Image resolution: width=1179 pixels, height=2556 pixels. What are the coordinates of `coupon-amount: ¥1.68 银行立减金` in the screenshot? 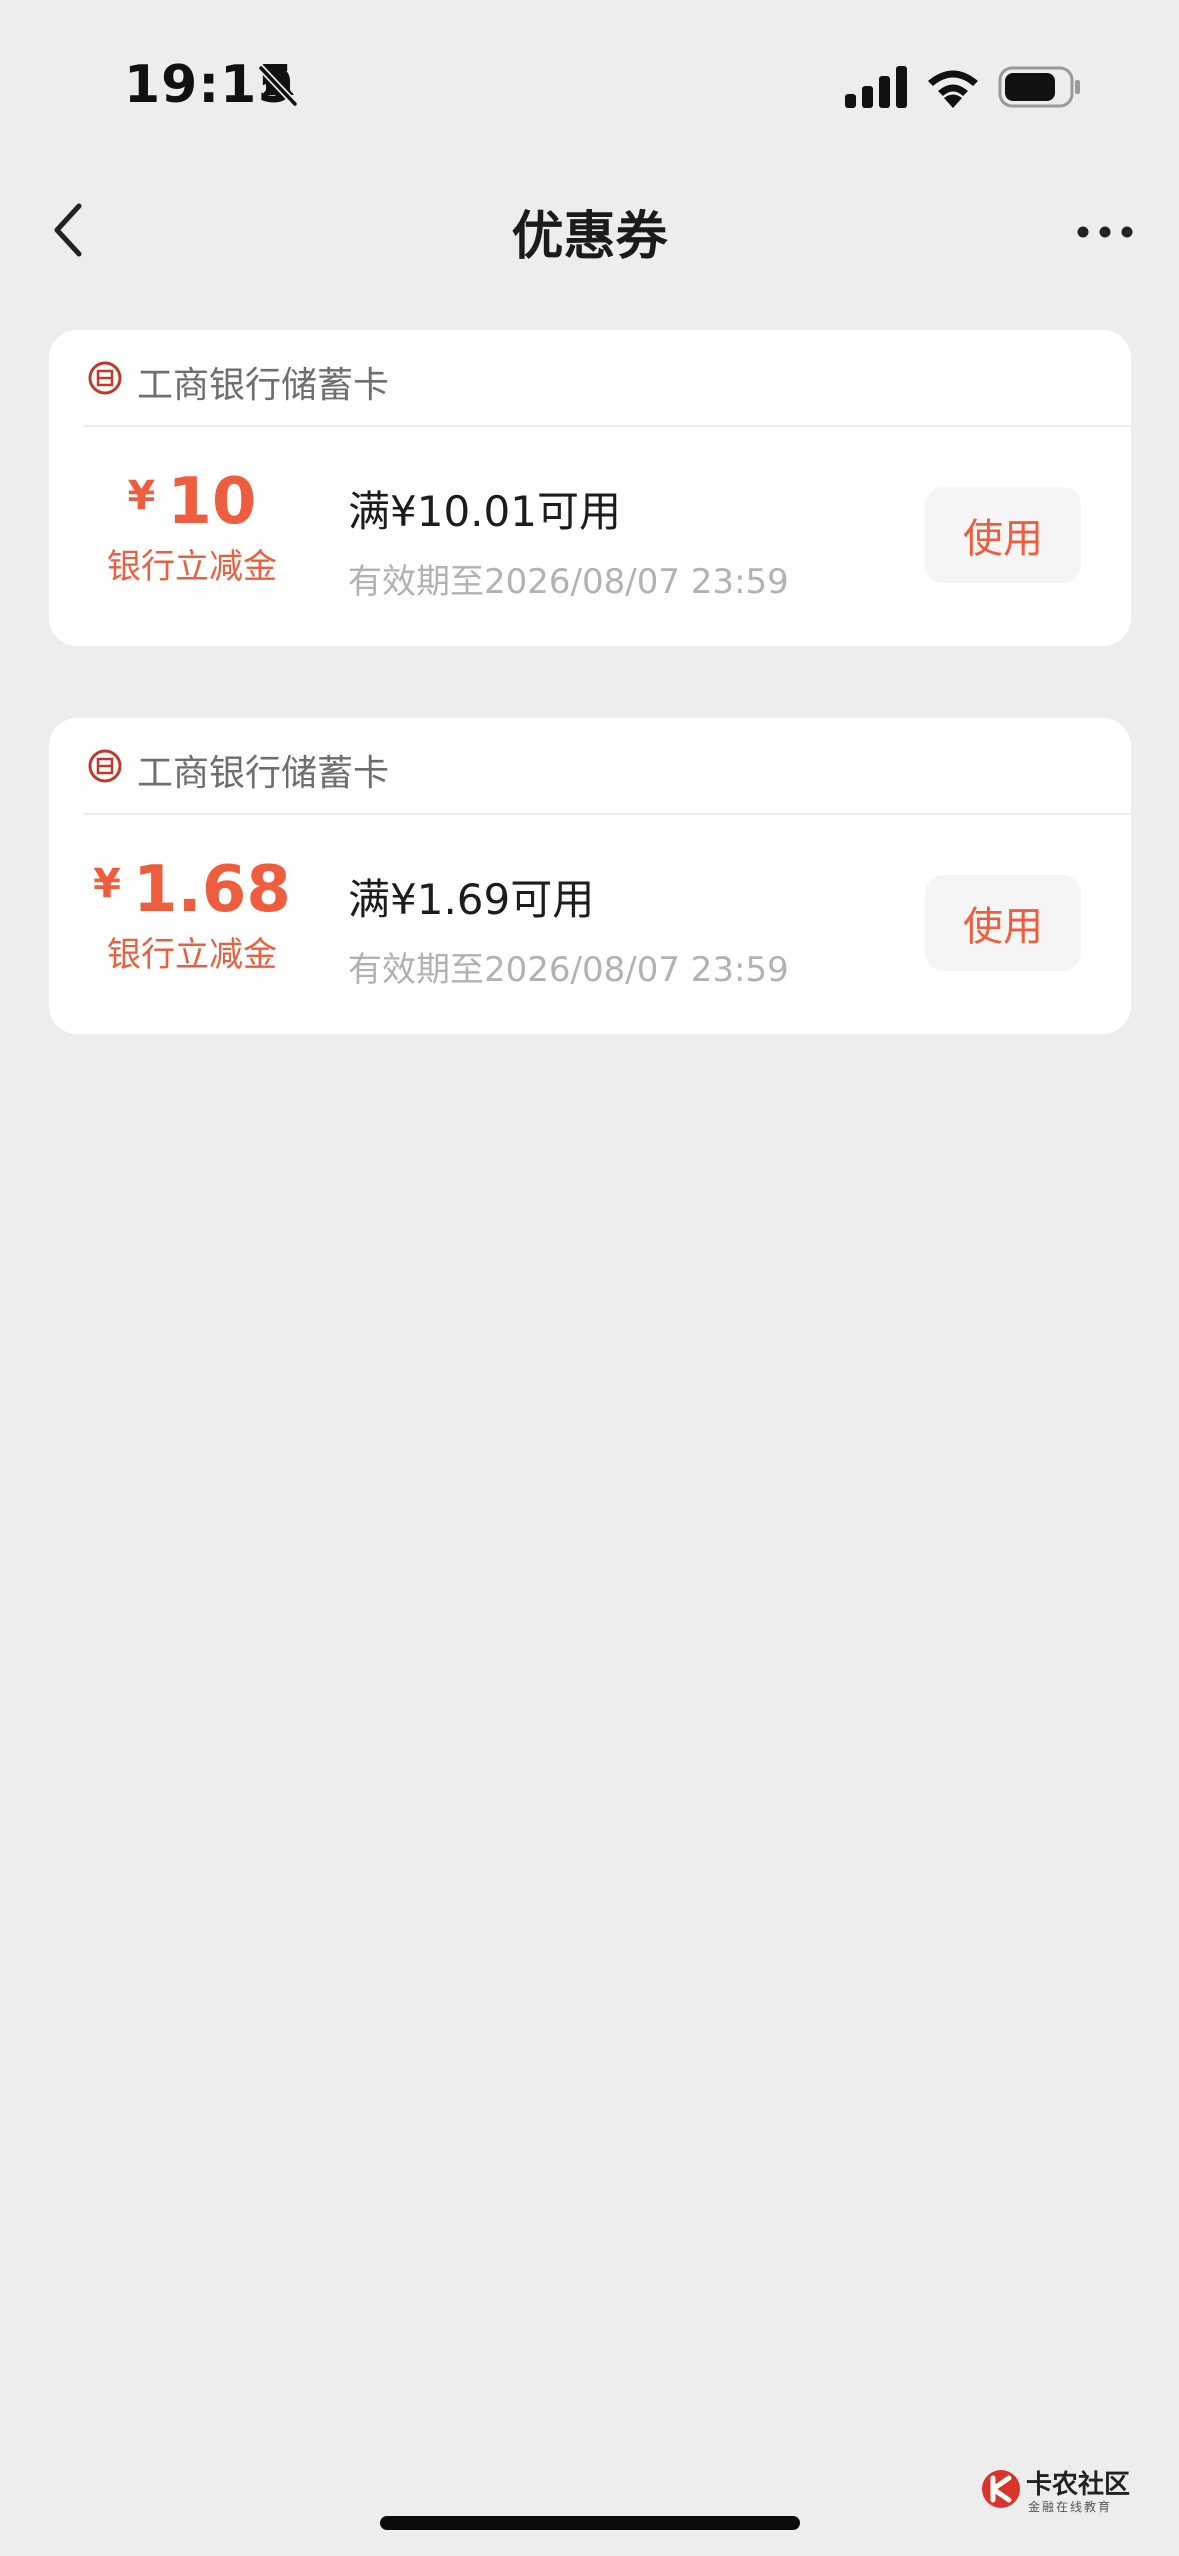 It's located at (192, 914).